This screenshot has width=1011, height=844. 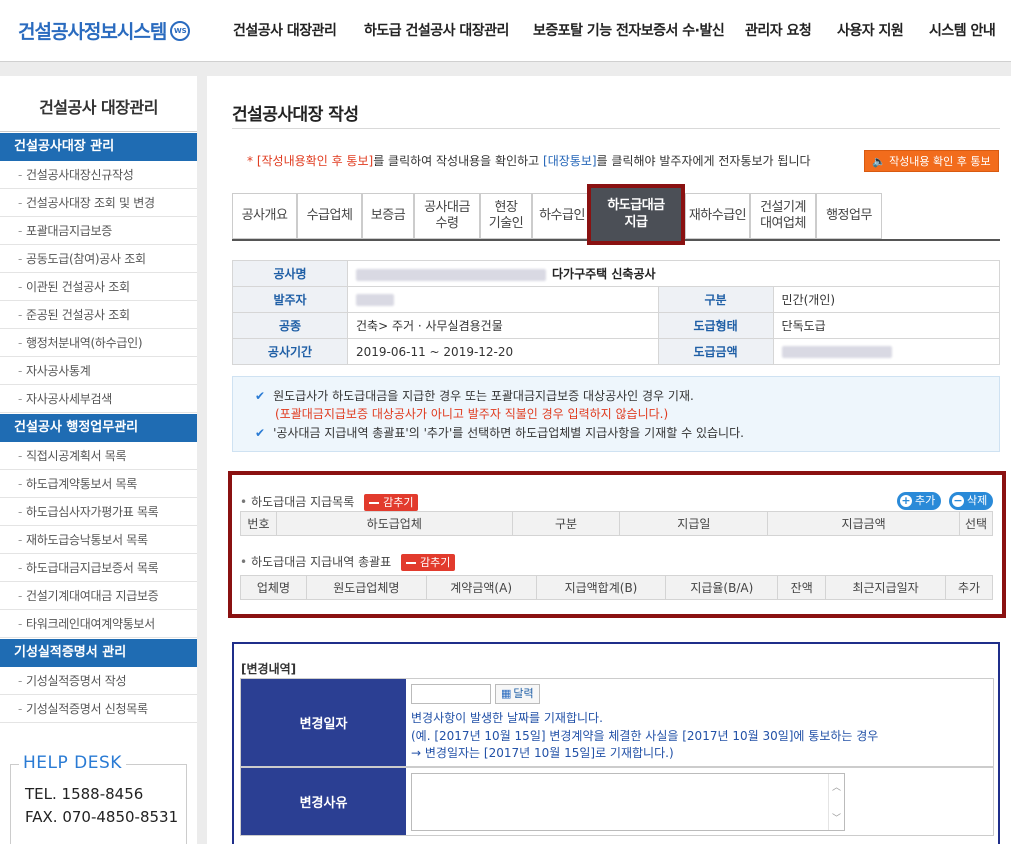 I want to click on plus-icon: +, so click(x=906, y=500).